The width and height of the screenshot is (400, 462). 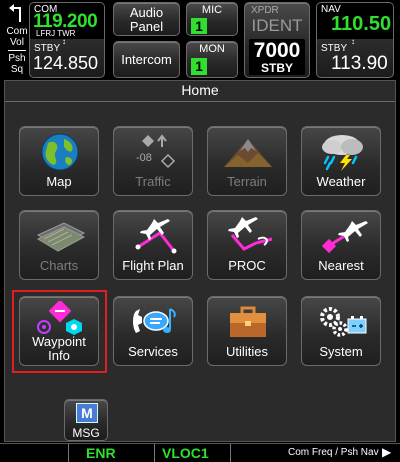 What do you see at coordinates (247, 265) in the screenshot?
I see `proc-label: PROC` at bounding box center [247, 265].